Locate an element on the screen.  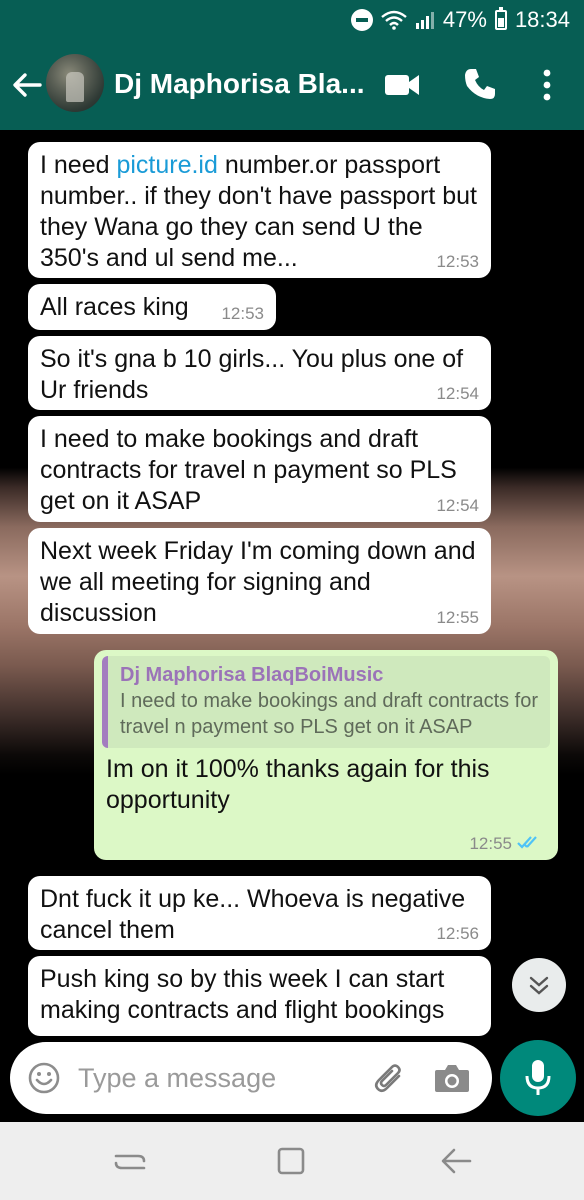
message-time: 12:56 is located at coordinates (457, 933).